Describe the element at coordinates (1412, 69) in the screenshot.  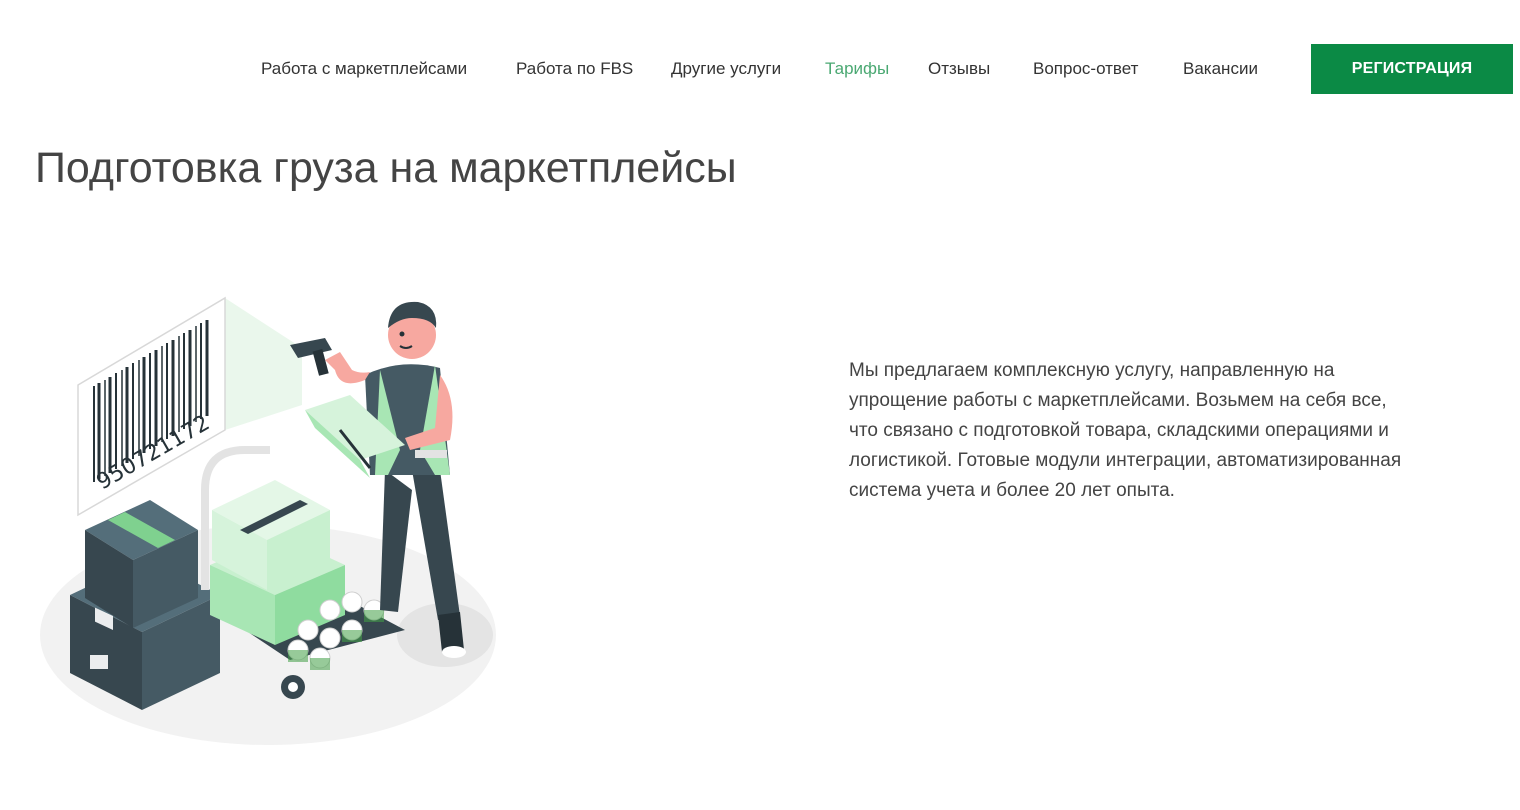
I see `register-button: РЕГИСТРАЦИЯ` at that location.